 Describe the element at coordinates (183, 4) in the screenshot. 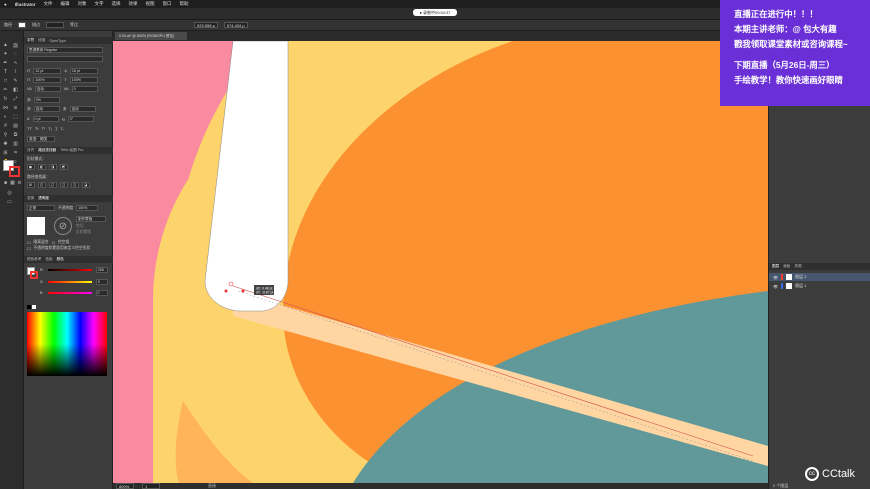

I see `menu-help: 帮助` at that location.